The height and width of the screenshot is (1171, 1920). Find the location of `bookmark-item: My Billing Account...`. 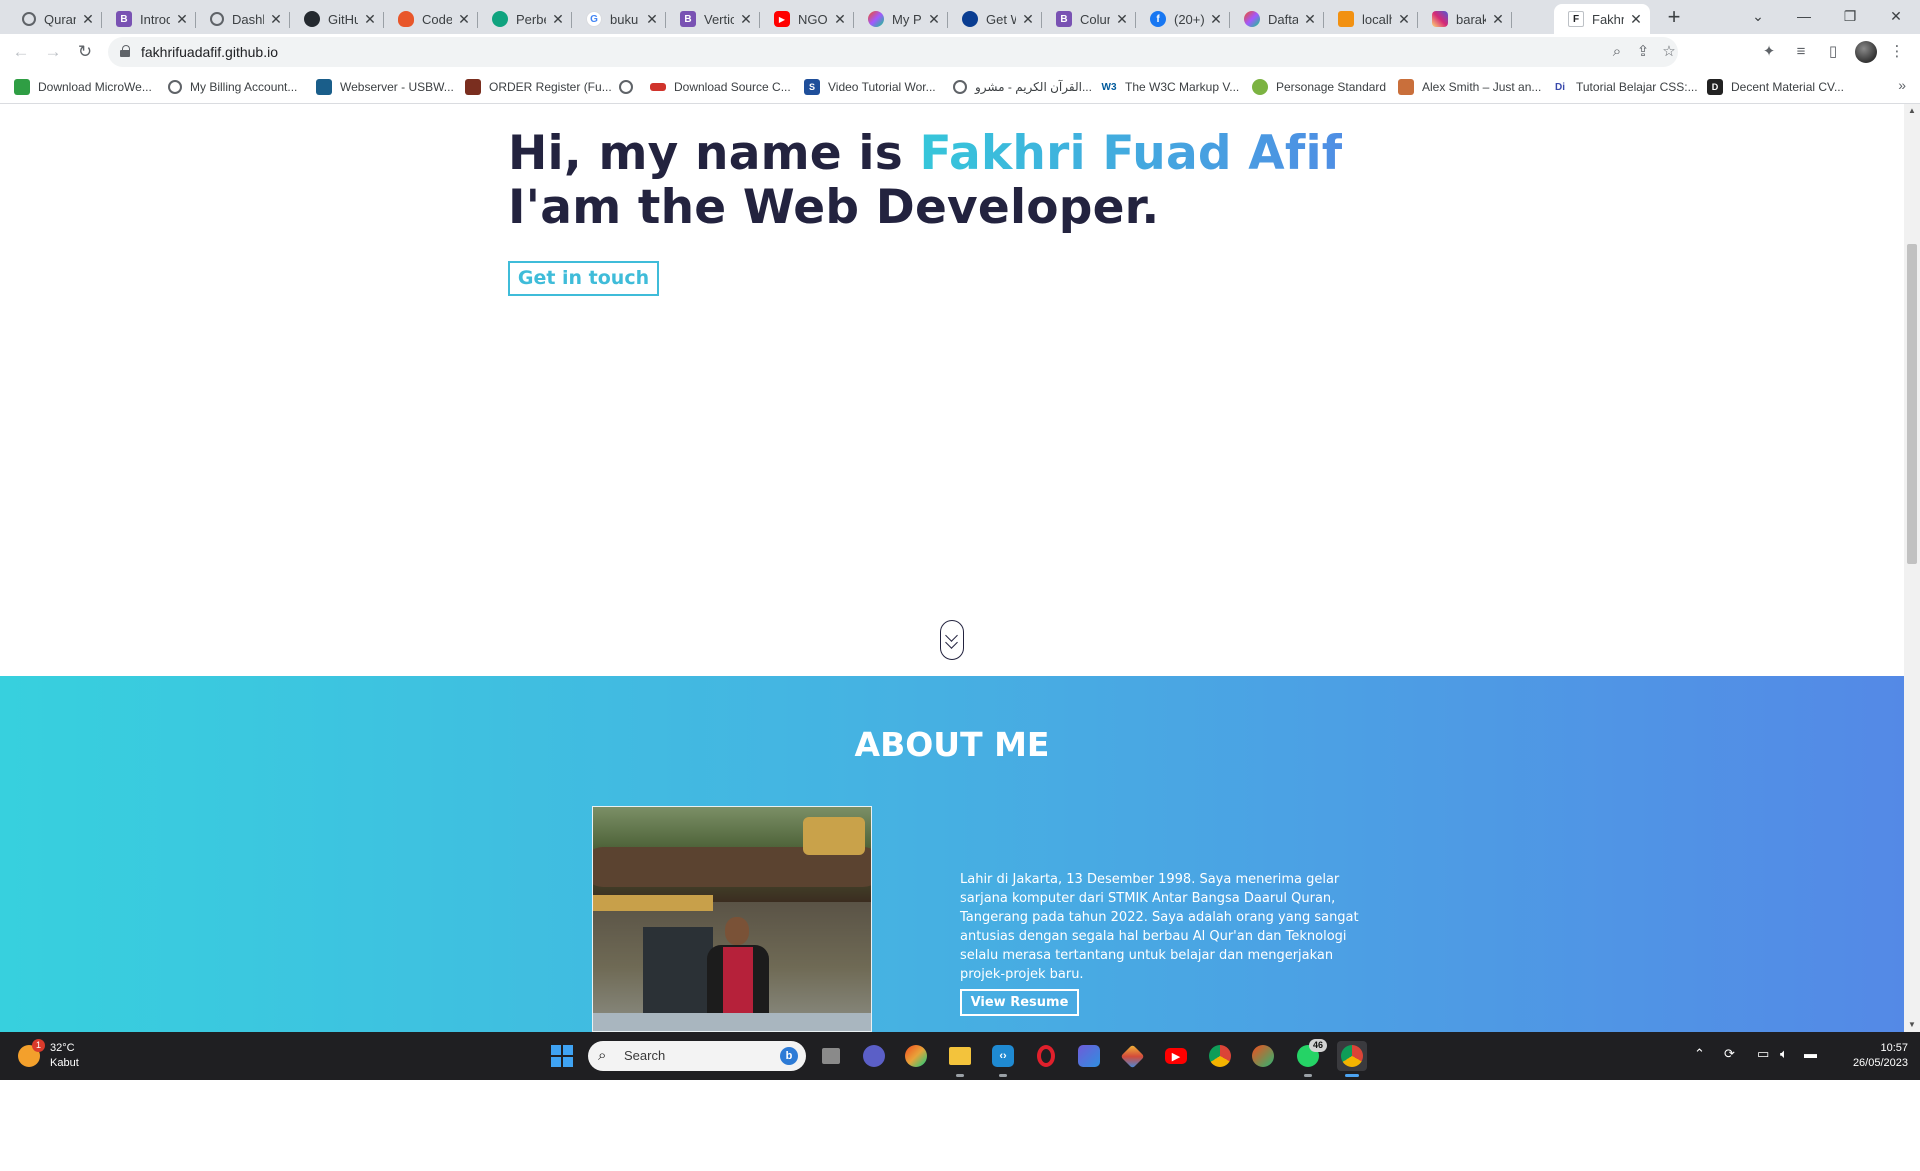

bookmark-item: My Billing Account... is located at coordinates (232, 87).